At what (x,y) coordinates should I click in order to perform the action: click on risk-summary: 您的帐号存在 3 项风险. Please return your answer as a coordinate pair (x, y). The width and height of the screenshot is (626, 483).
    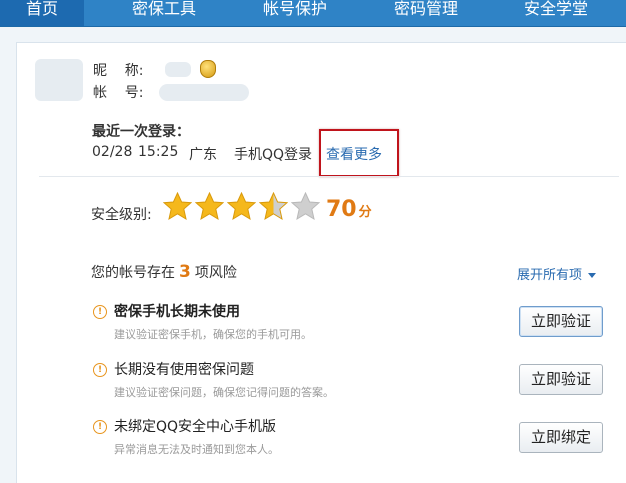
    Looking at the image, I should click on (164, 272).